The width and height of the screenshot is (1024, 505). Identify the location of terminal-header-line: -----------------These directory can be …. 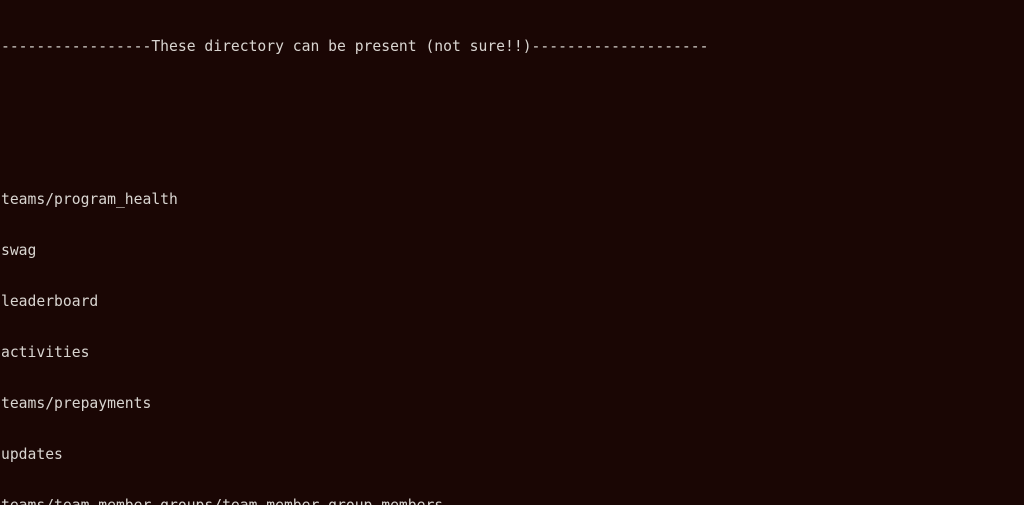
(355, 46).